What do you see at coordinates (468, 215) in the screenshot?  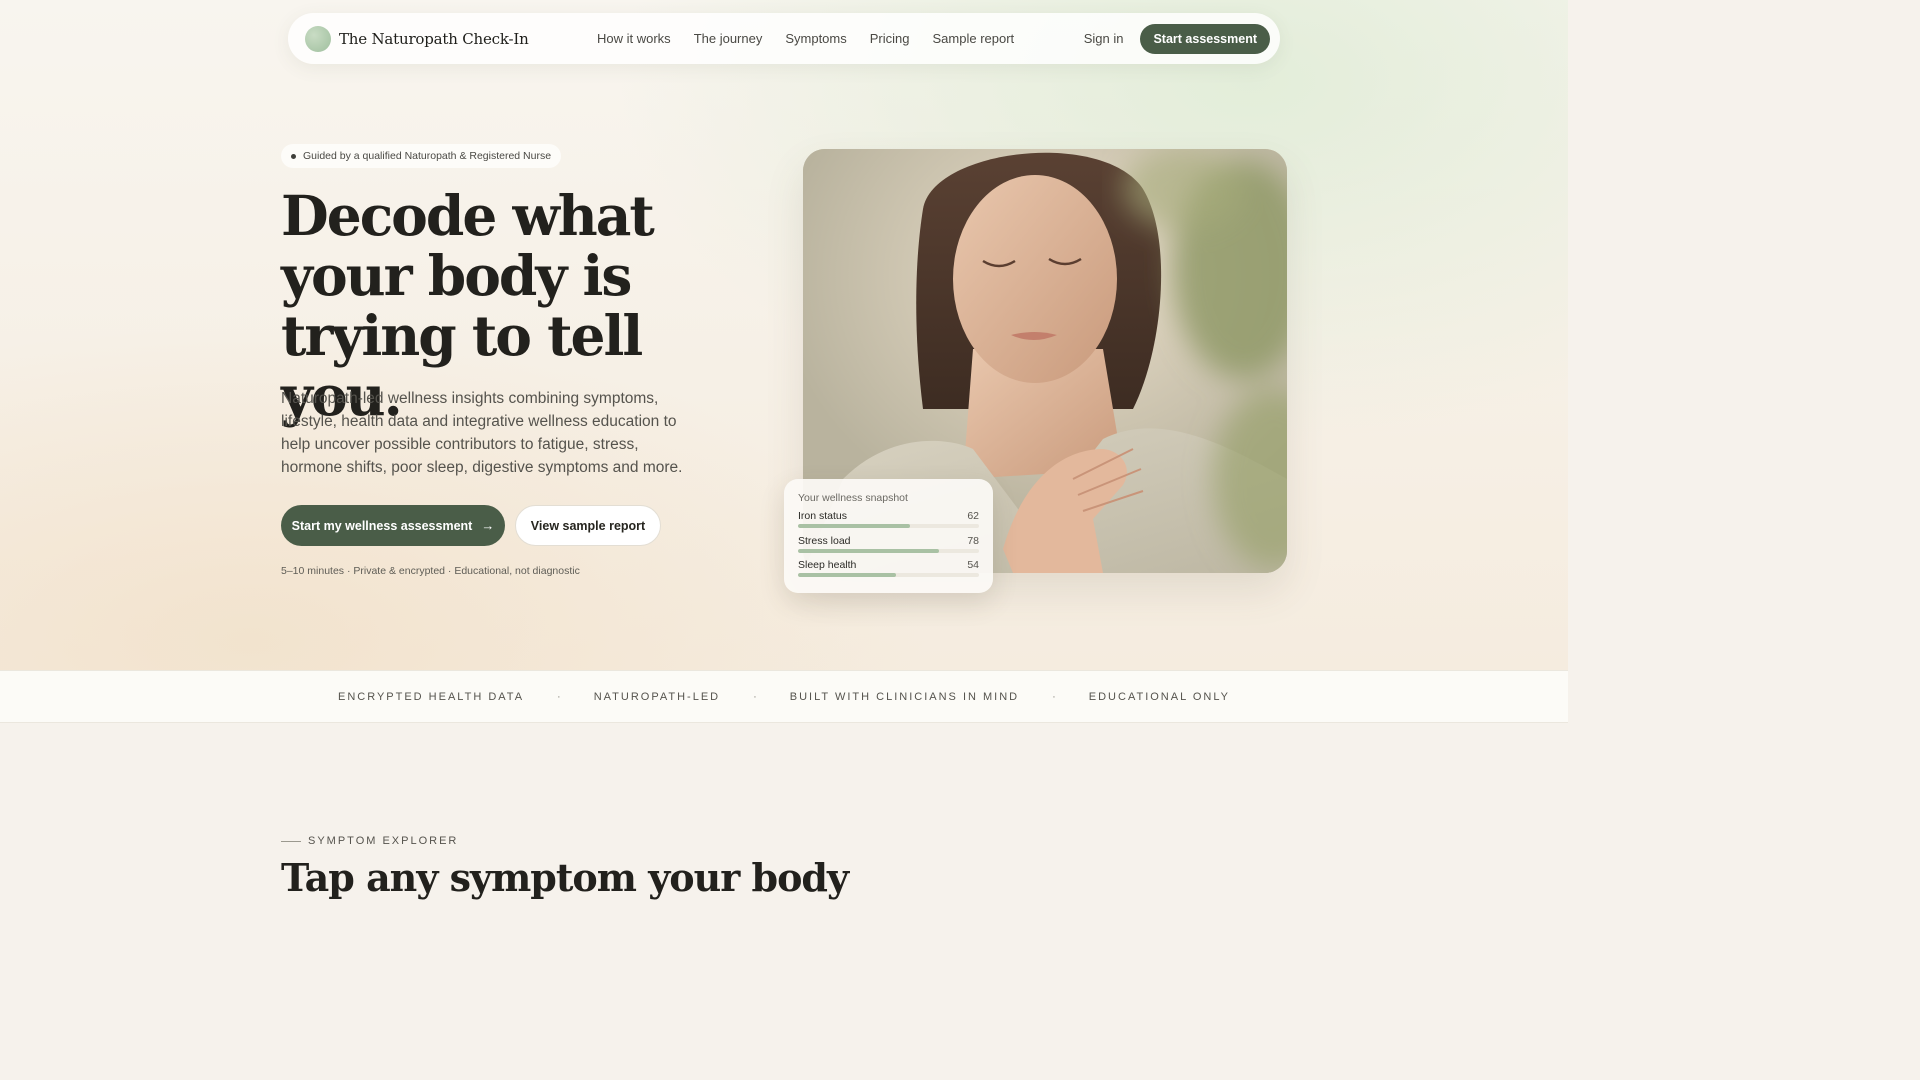 I see `headline-line-1: Decode what` at bounding box center [468, 215].